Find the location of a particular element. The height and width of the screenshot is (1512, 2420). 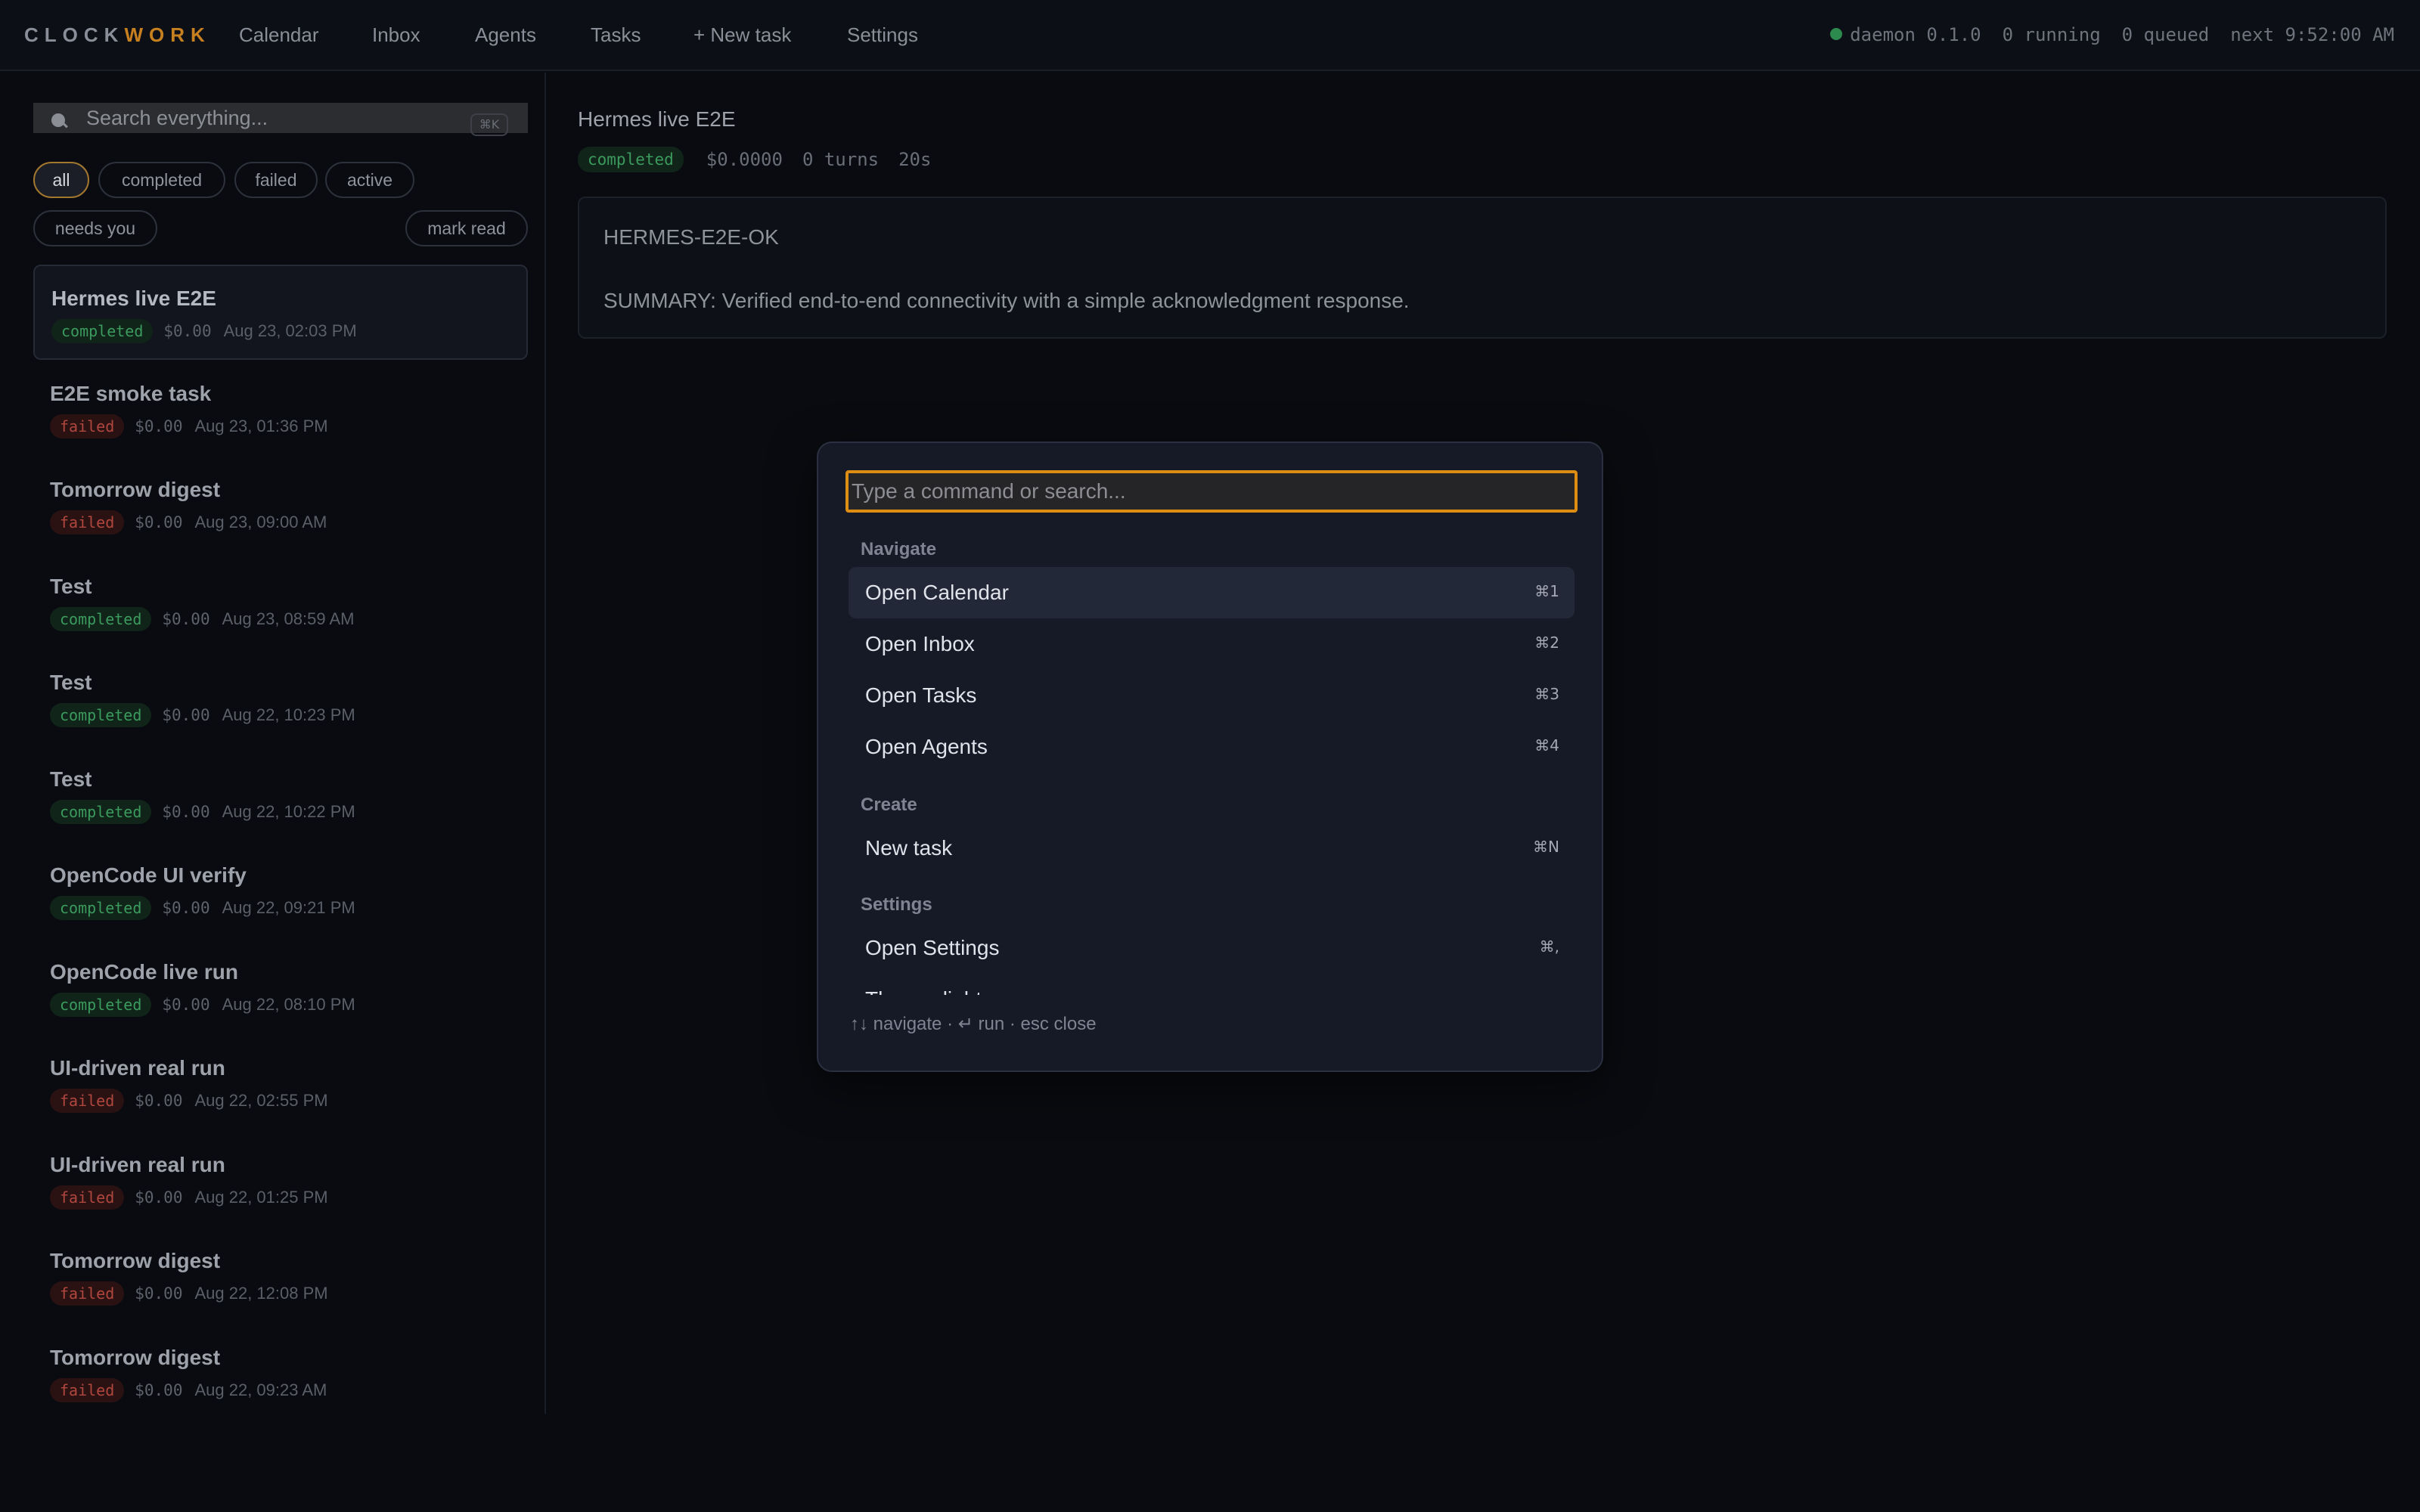

nav-calendar: Calendar is located at coordinates (279, 34).